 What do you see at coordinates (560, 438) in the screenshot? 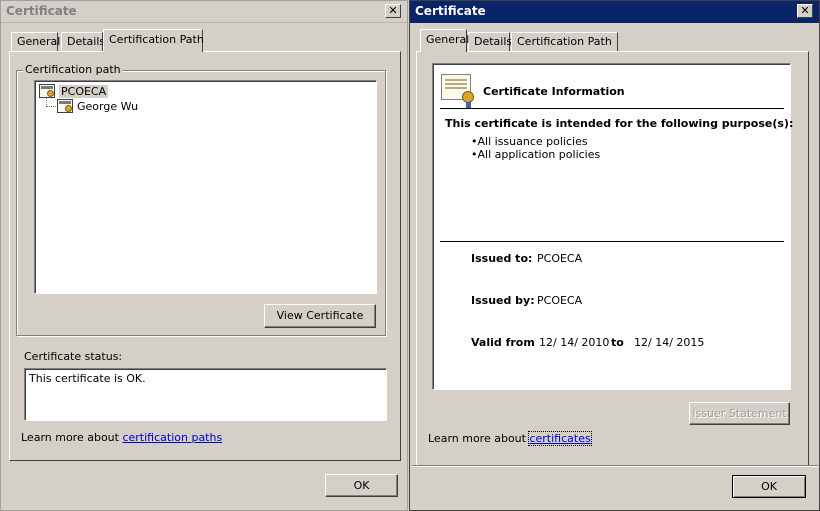
I see `certificates-link: certificates` at bounding box center [560, 438].